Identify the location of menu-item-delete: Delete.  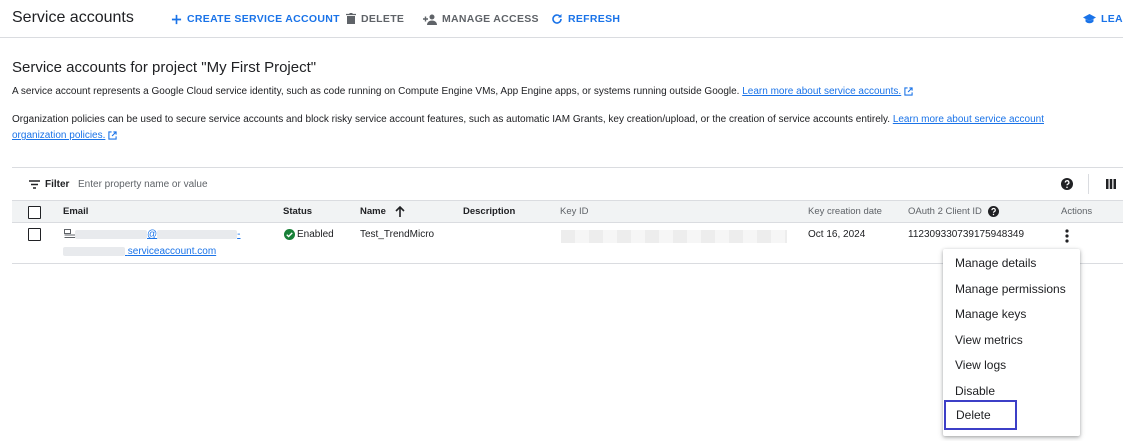
(980, 415).